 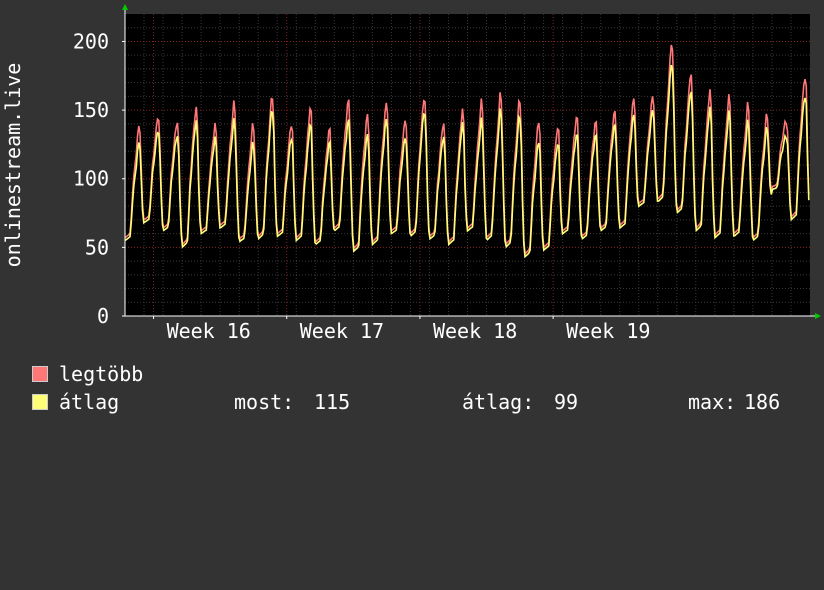 What do you see at coordinates (209, 331) in the screenshot?
I see `x-tick-label: Week 16` at bounding box center [209, 331].